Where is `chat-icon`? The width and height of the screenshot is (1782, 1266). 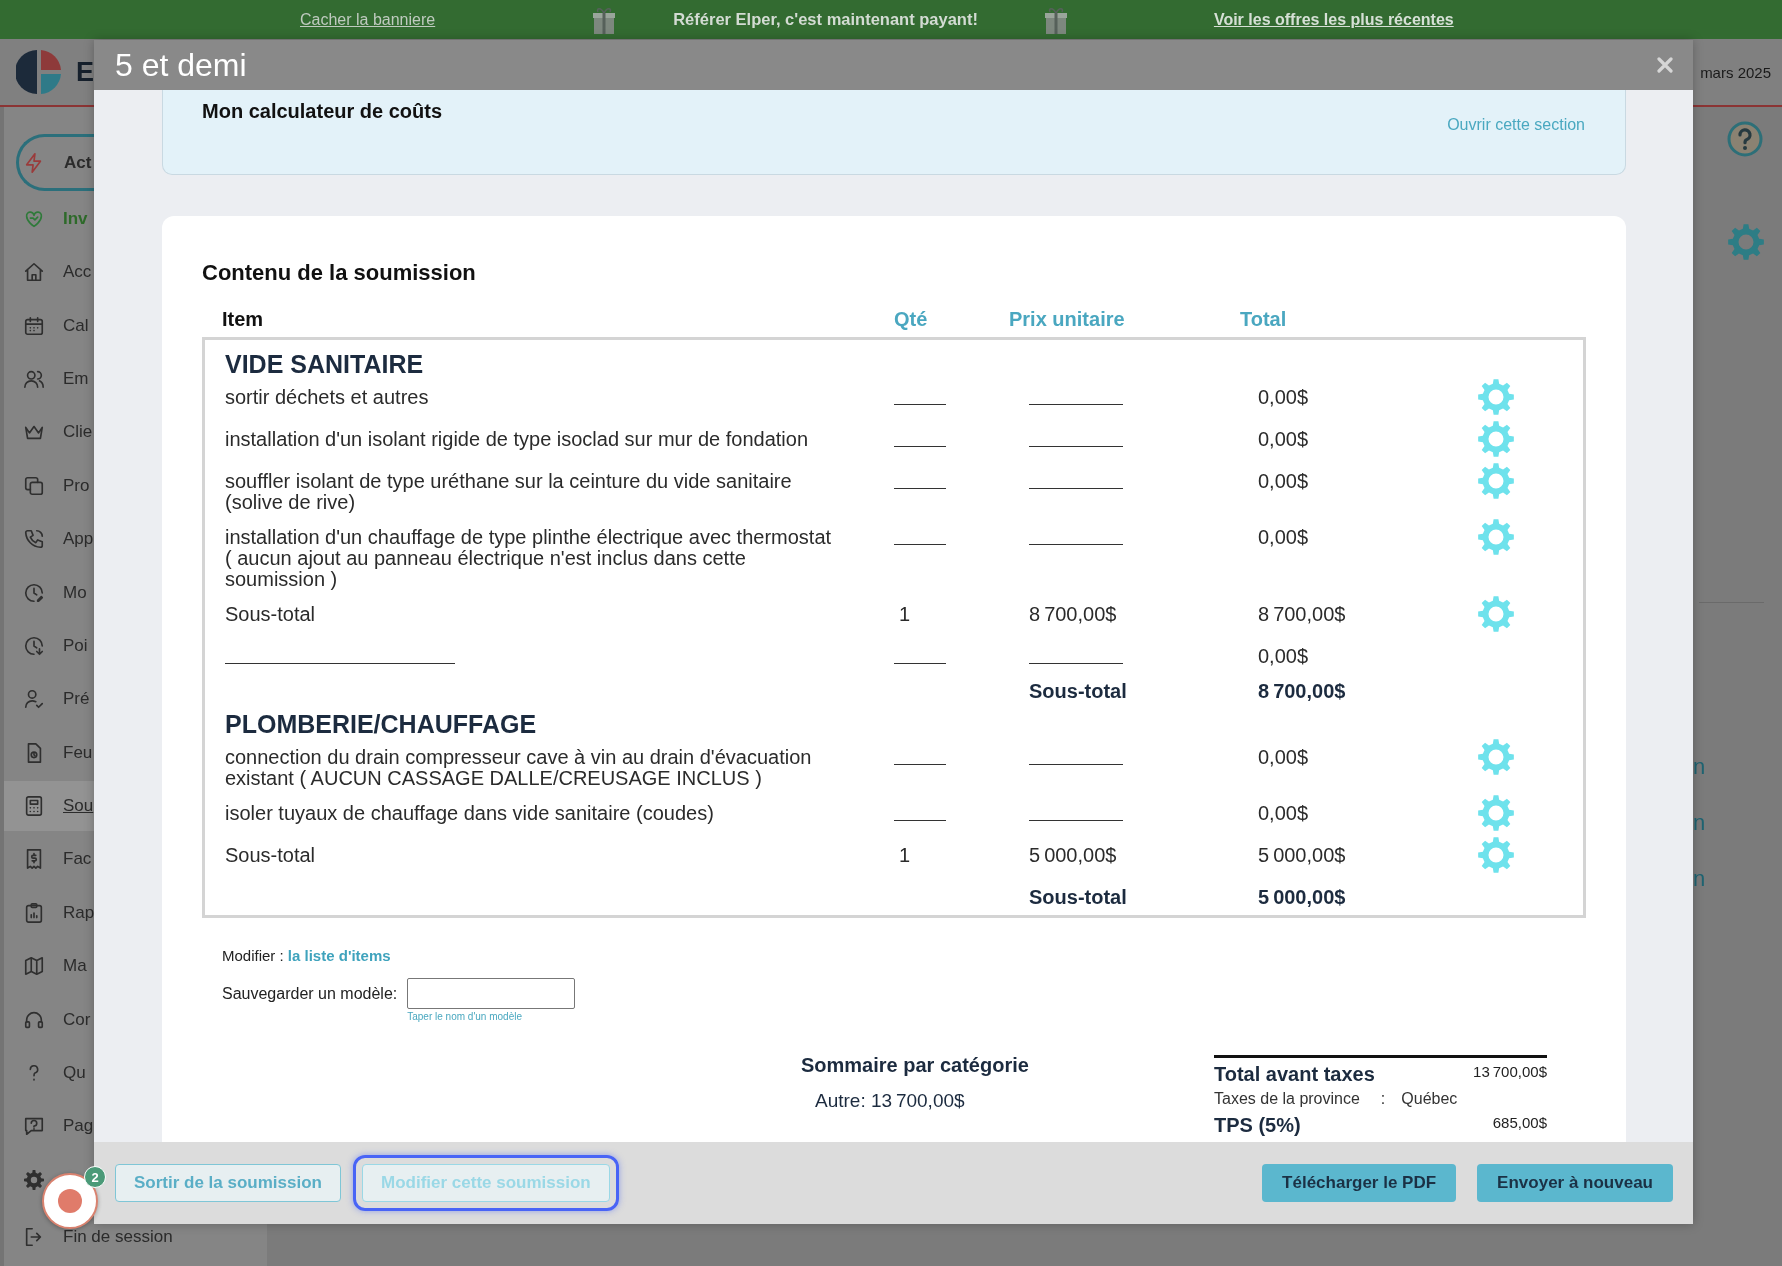 chat-icon is located at coordinates (34, 1126).